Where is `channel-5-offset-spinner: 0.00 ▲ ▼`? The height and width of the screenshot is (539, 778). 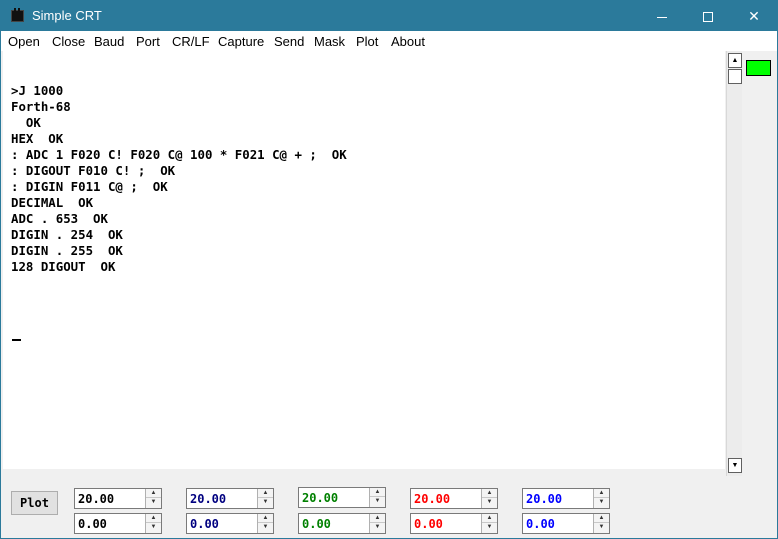
channel-5-offset-spinner: 0.00 ▲ ▼ is located at coordinates (566, 523).